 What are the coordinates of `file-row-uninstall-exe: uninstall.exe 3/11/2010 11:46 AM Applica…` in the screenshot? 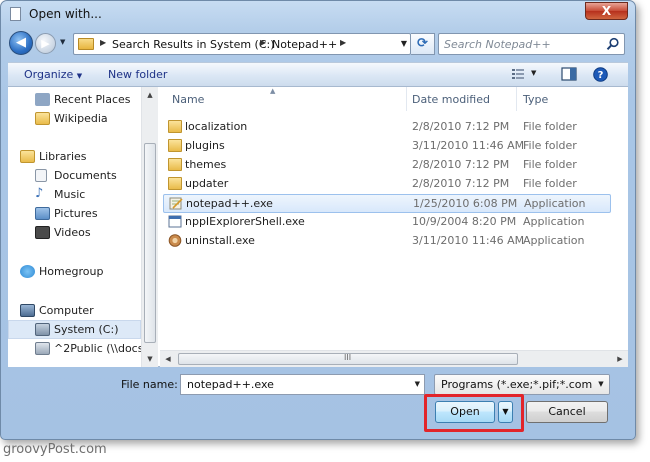 It's located at (387, 241).